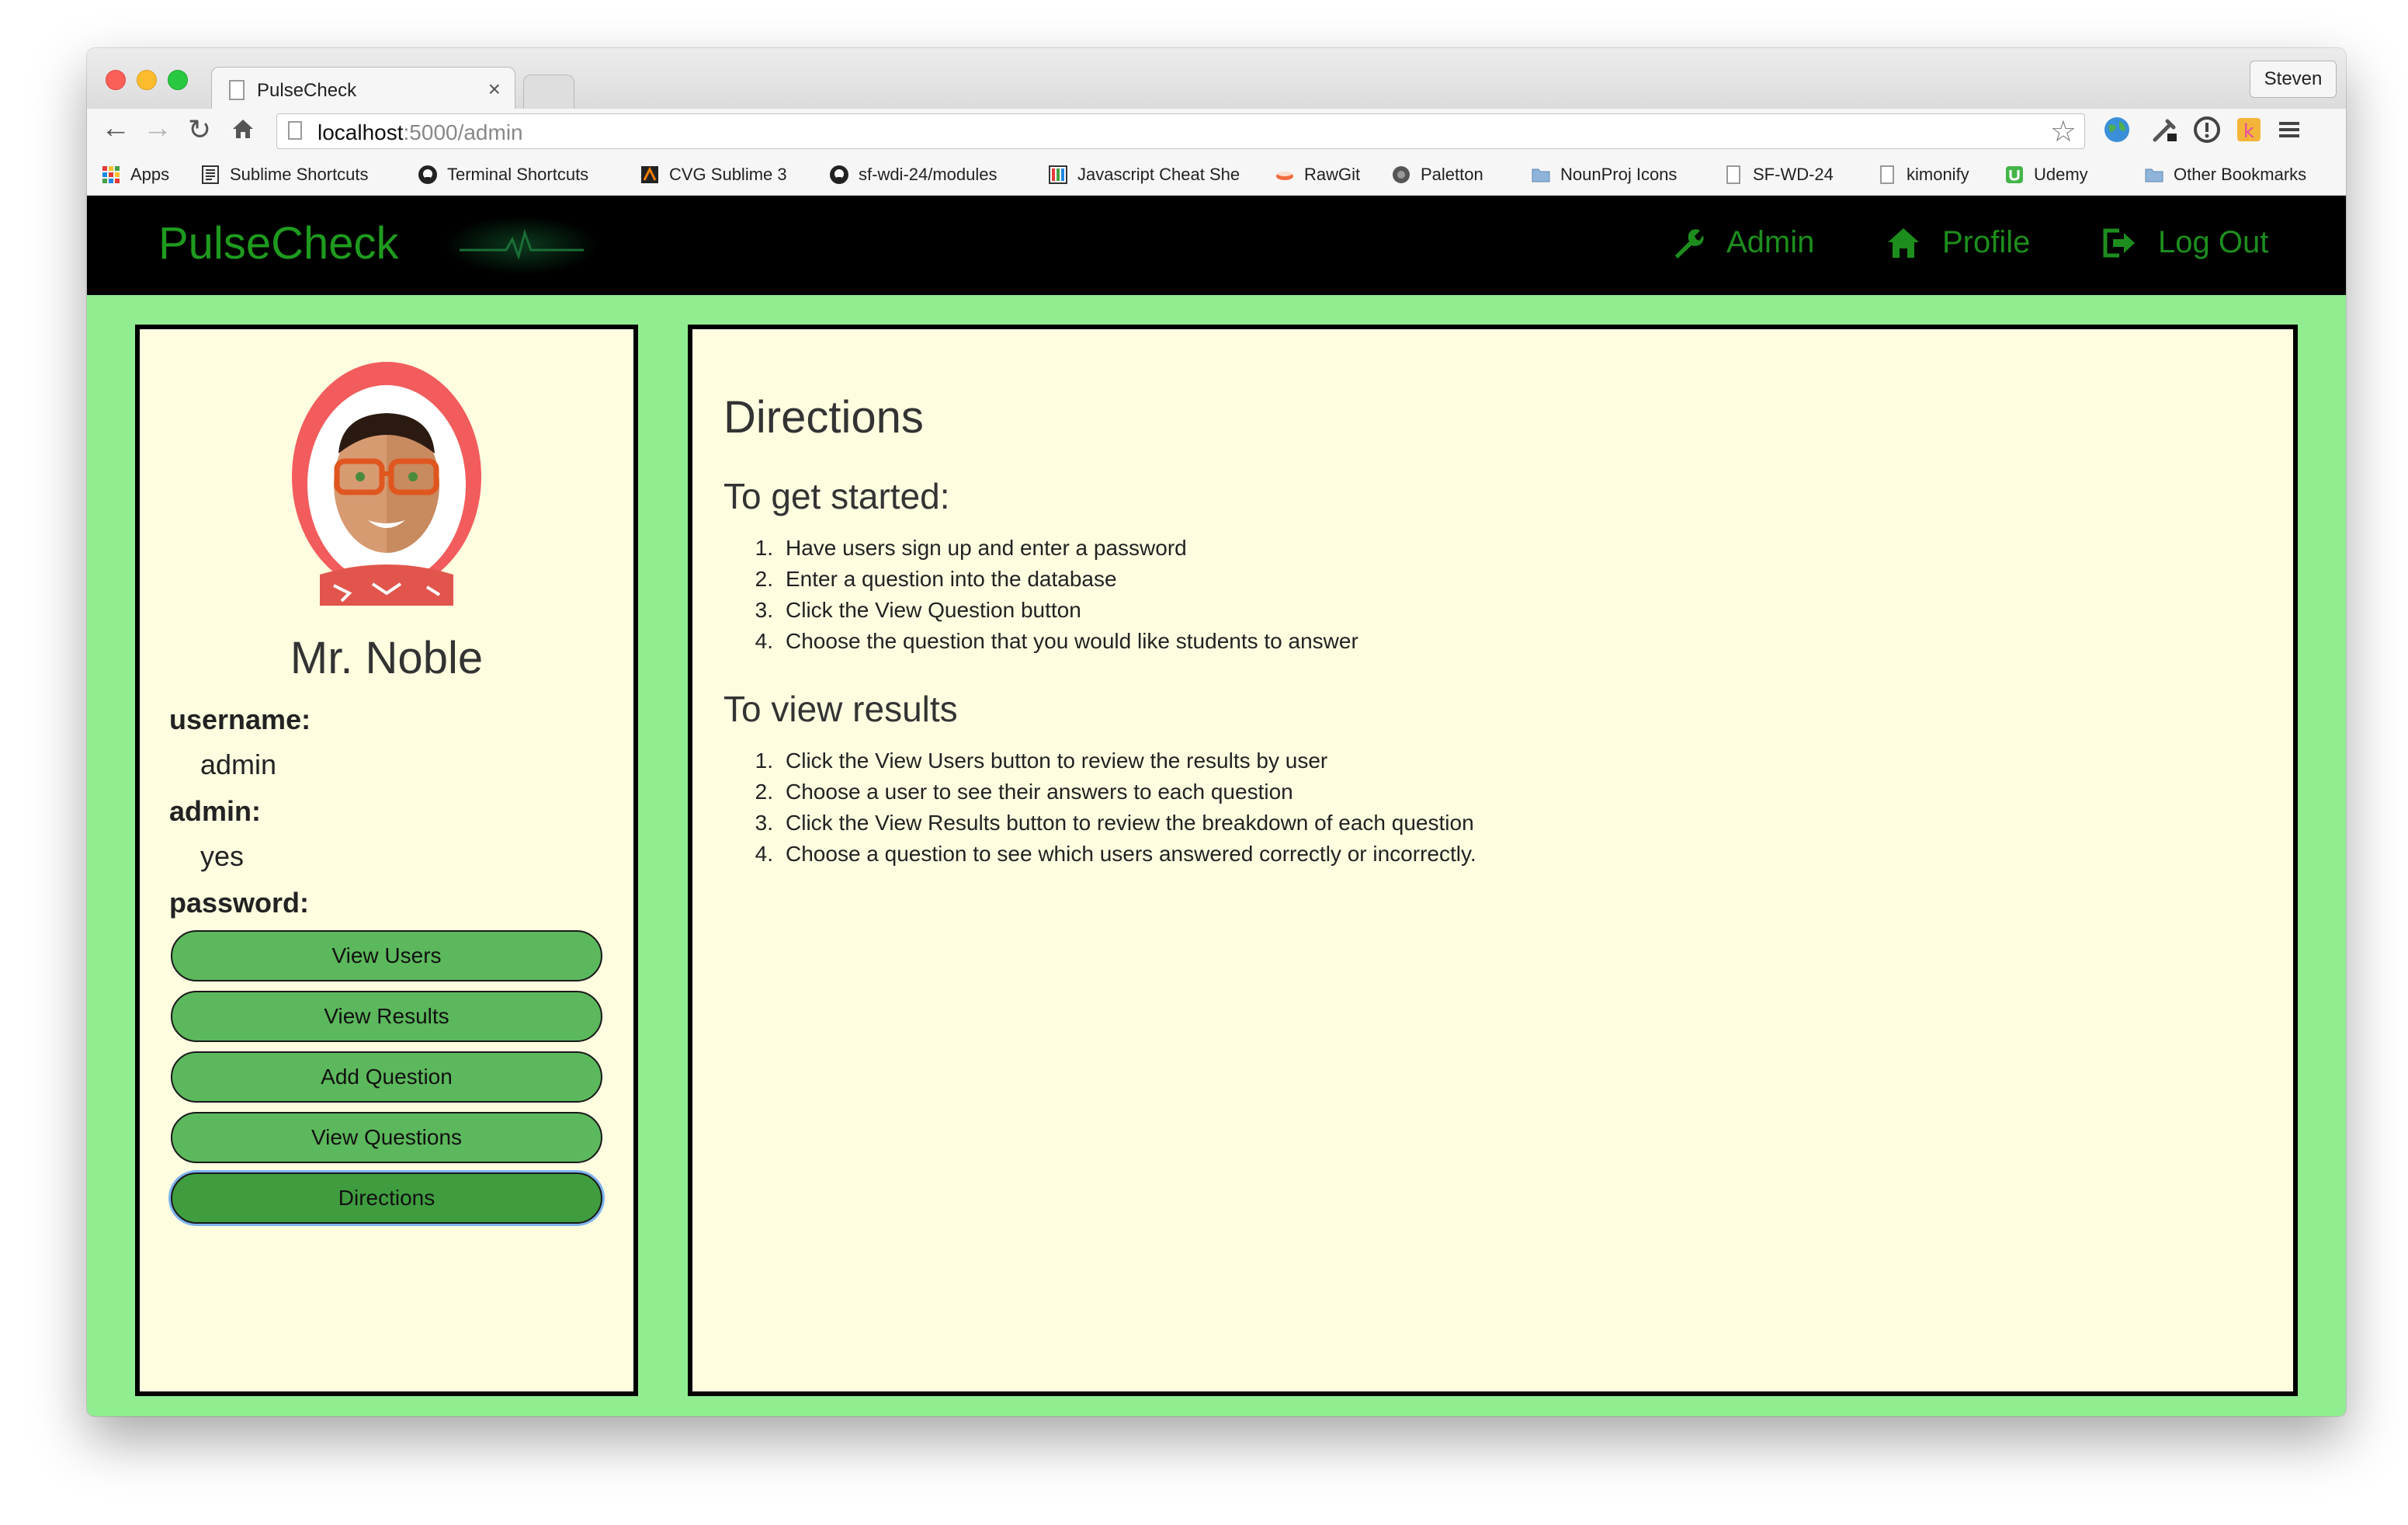 The width and height of the screenshot is (2408, 1525). Describe the element at coordinates (2117, 129) in the screenshot. I see `globe-extension-icon` at that location.